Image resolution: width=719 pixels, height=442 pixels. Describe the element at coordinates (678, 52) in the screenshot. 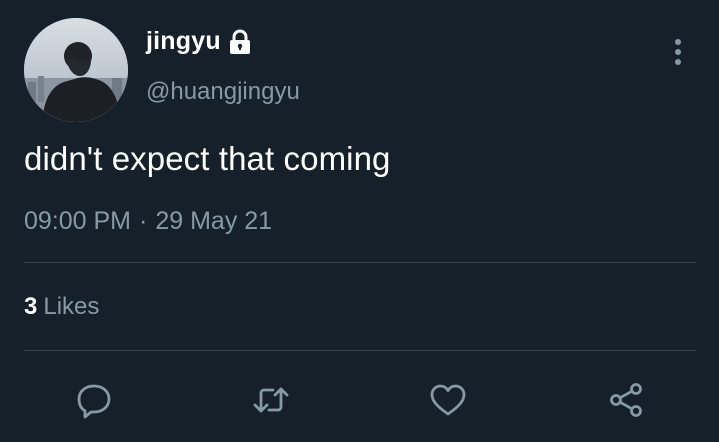

I see `more-vertical-icon` at that location.